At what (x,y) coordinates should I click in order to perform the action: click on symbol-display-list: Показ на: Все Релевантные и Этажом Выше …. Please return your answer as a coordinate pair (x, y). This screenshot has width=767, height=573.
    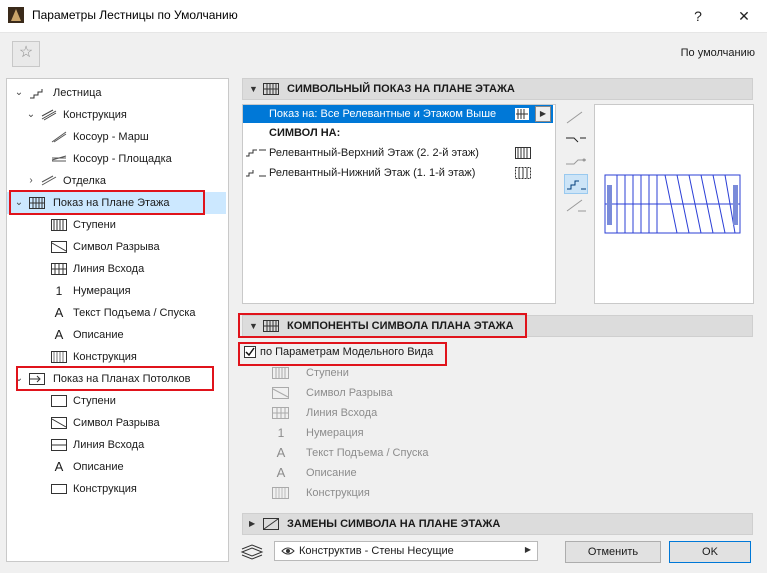
    Looking at the image, I should click on (399, 204).